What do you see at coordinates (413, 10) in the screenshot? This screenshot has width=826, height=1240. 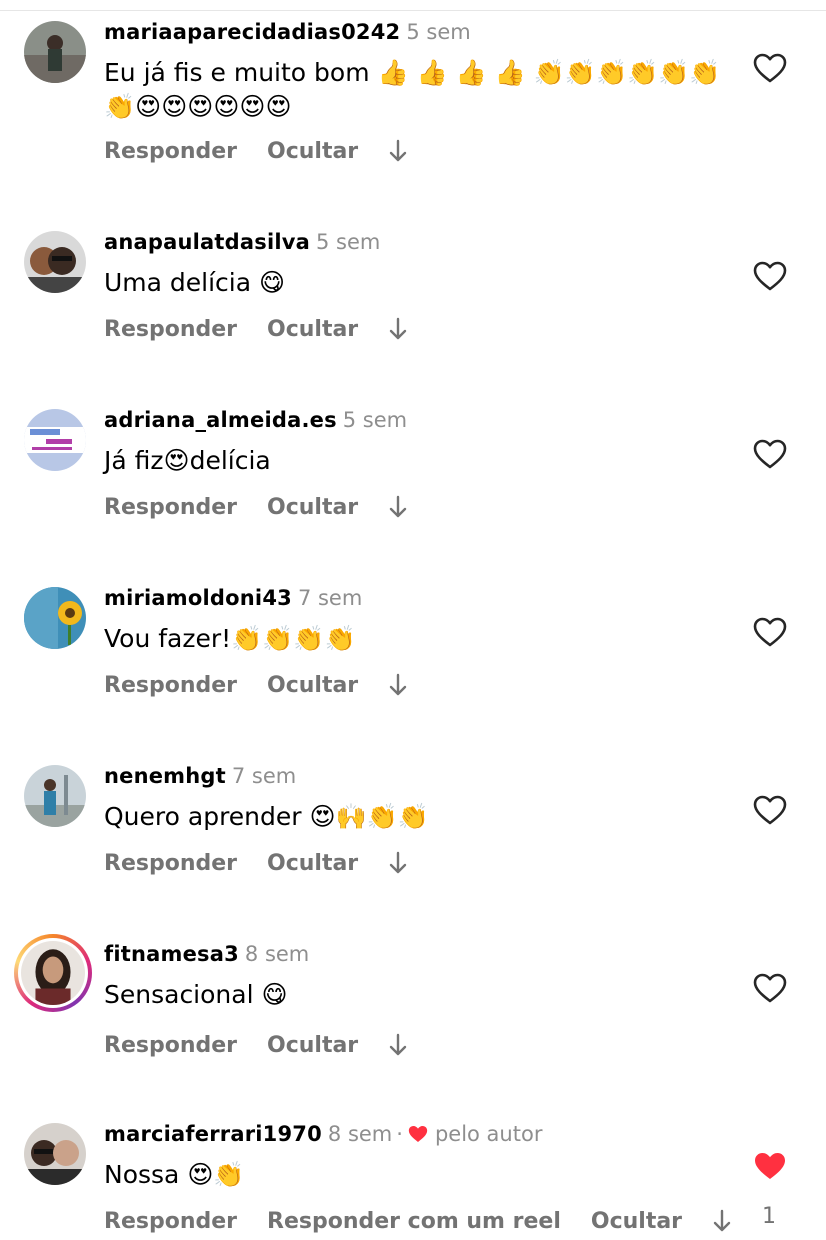 I see `top-divider` at bounding box center [413, 10].